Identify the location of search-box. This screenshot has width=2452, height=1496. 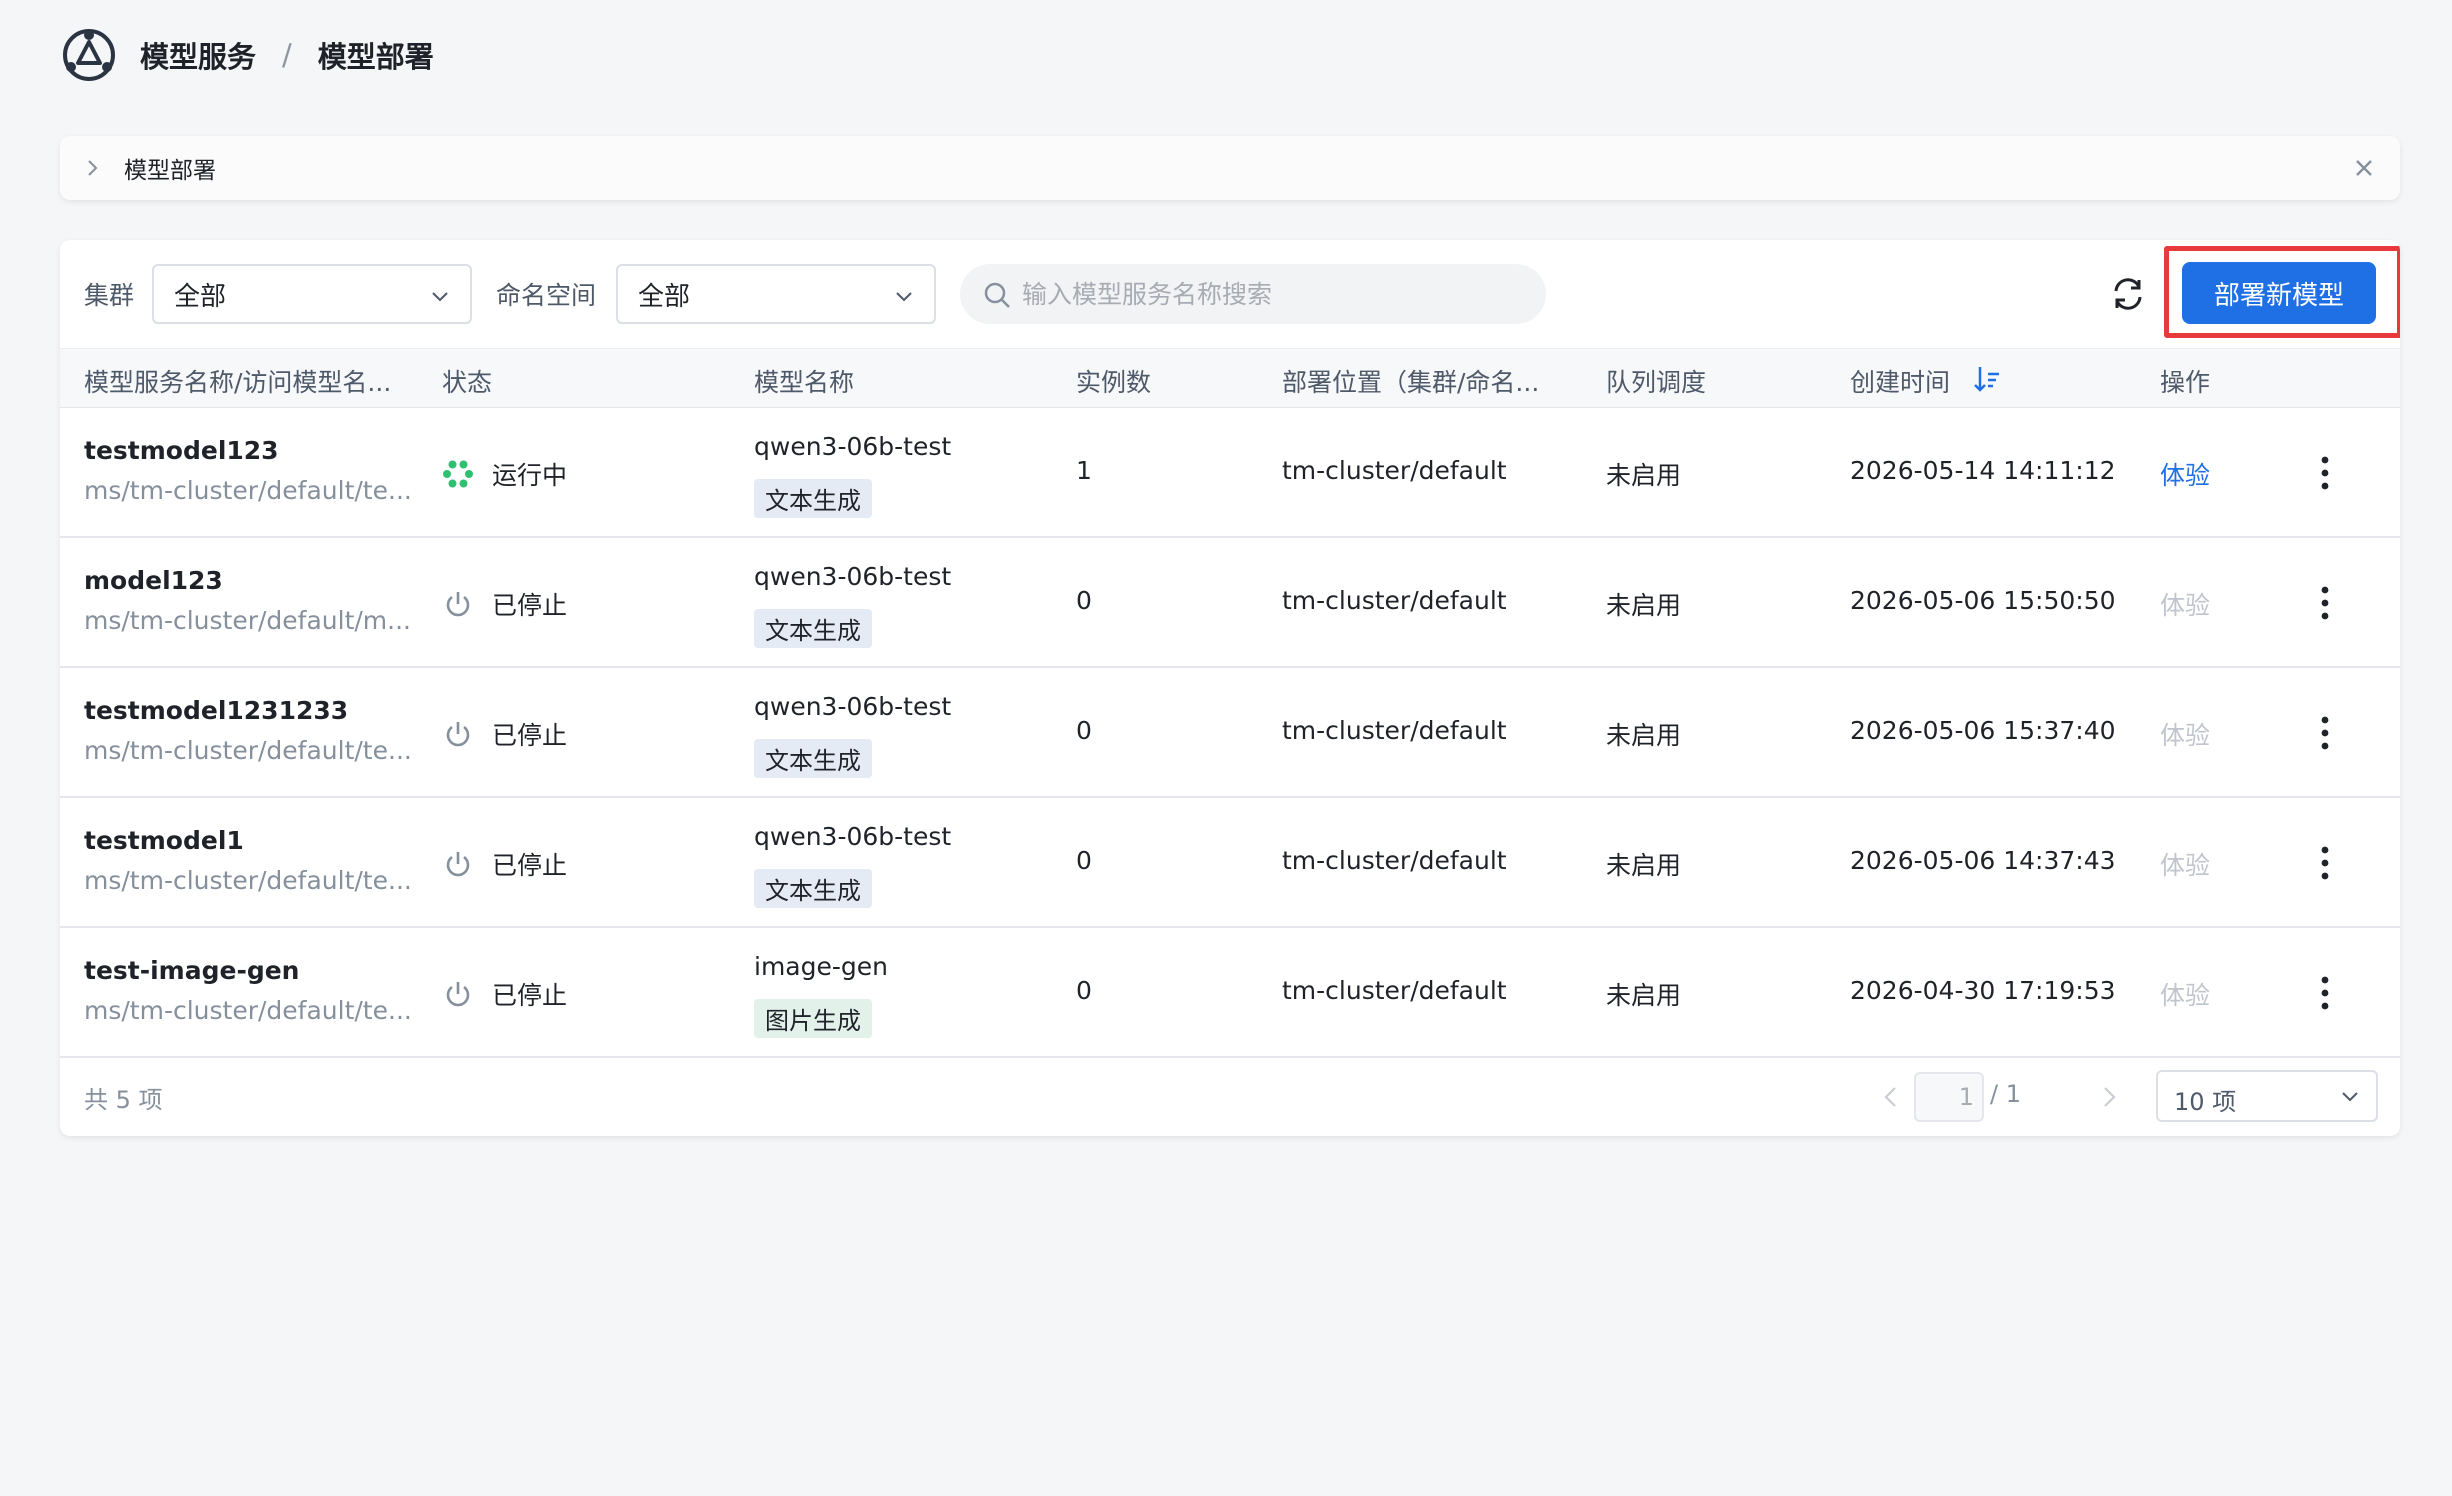
(1253, 294).